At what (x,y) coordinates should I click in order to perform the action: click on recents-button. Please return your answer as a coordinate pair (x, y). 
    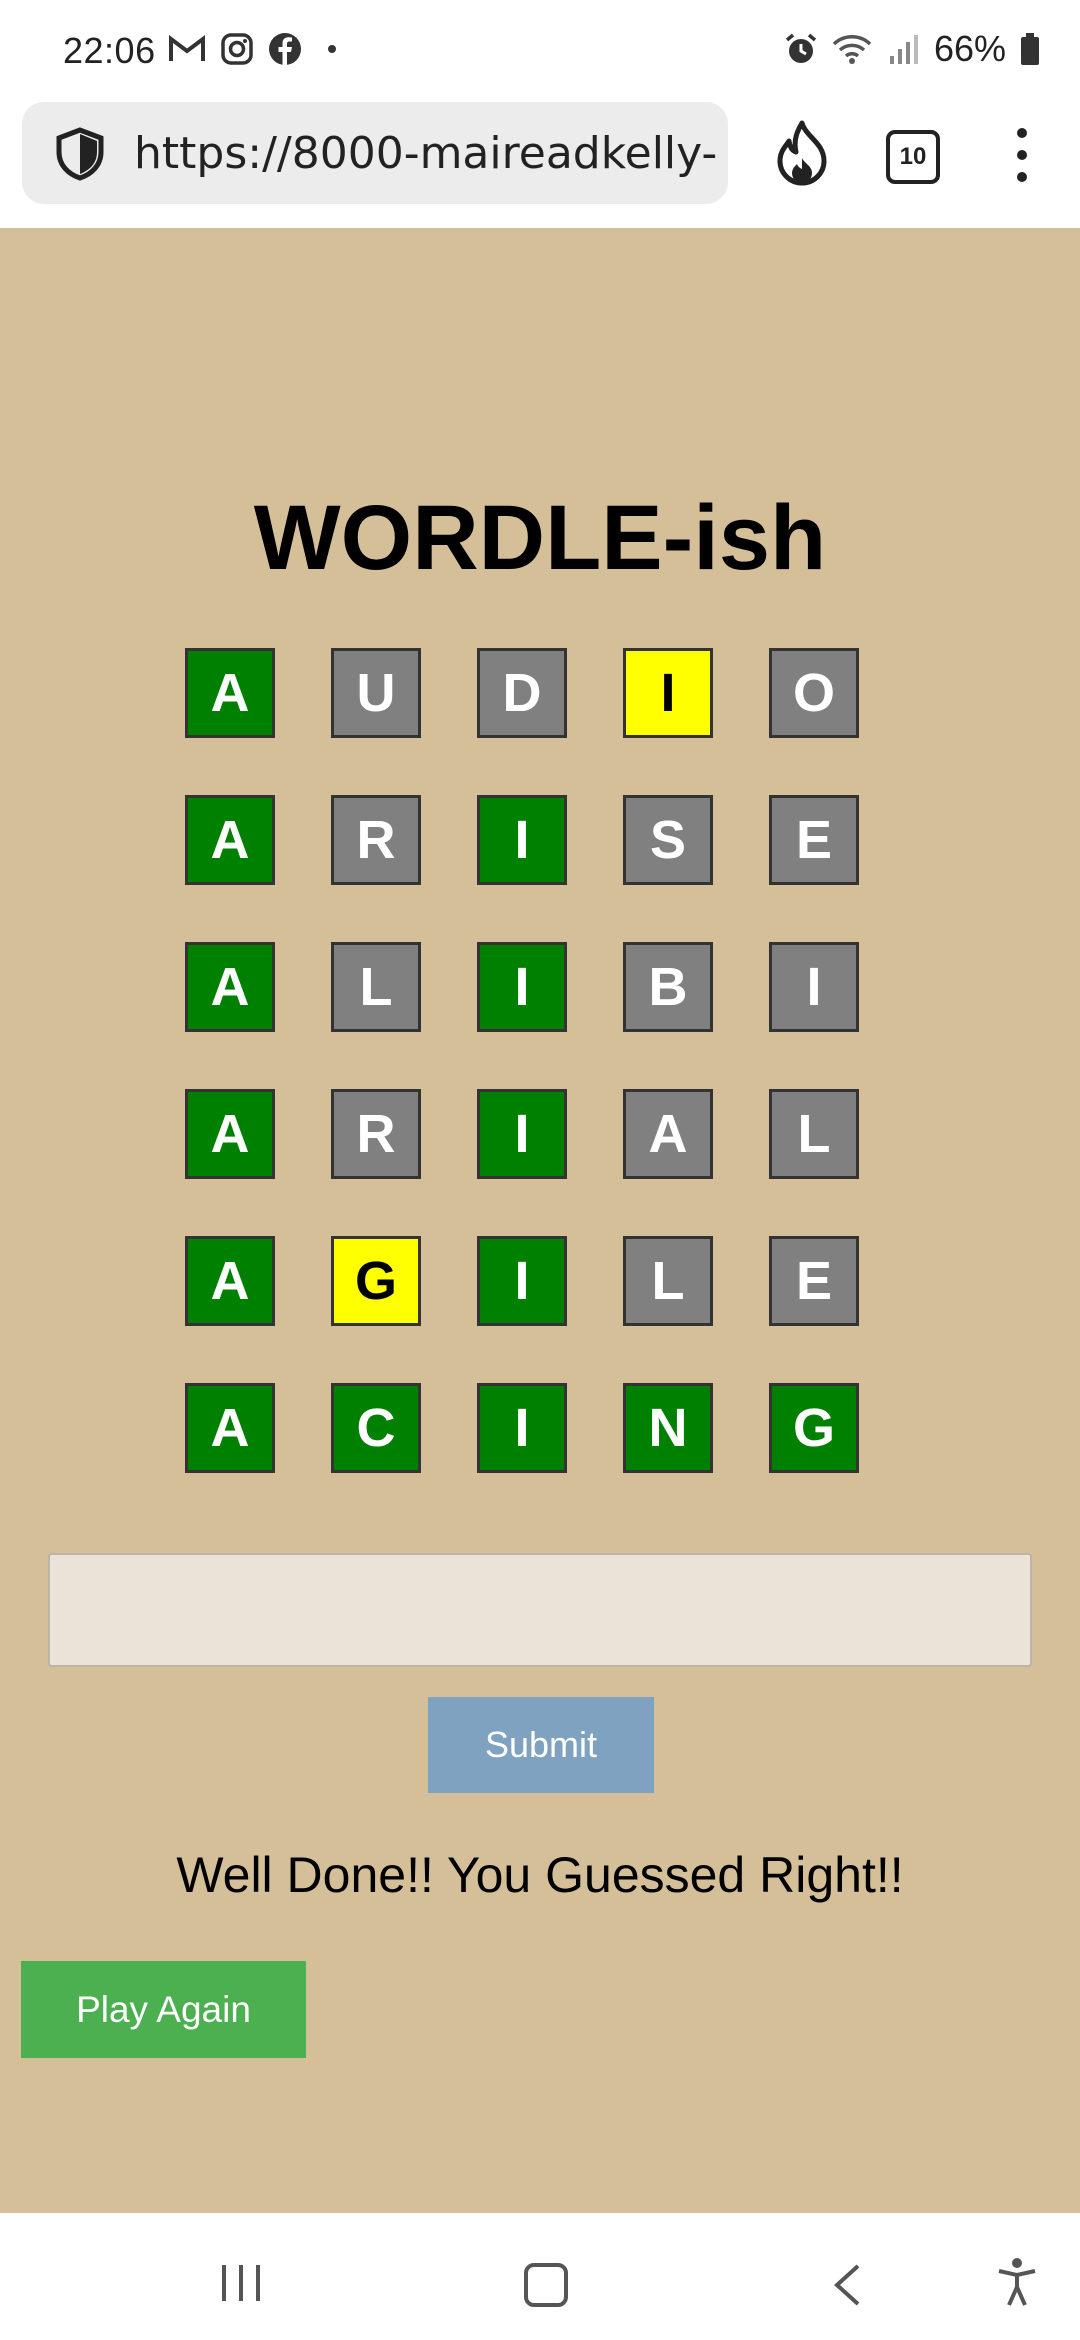
    Looking at the image, I should click on (241, 2283).